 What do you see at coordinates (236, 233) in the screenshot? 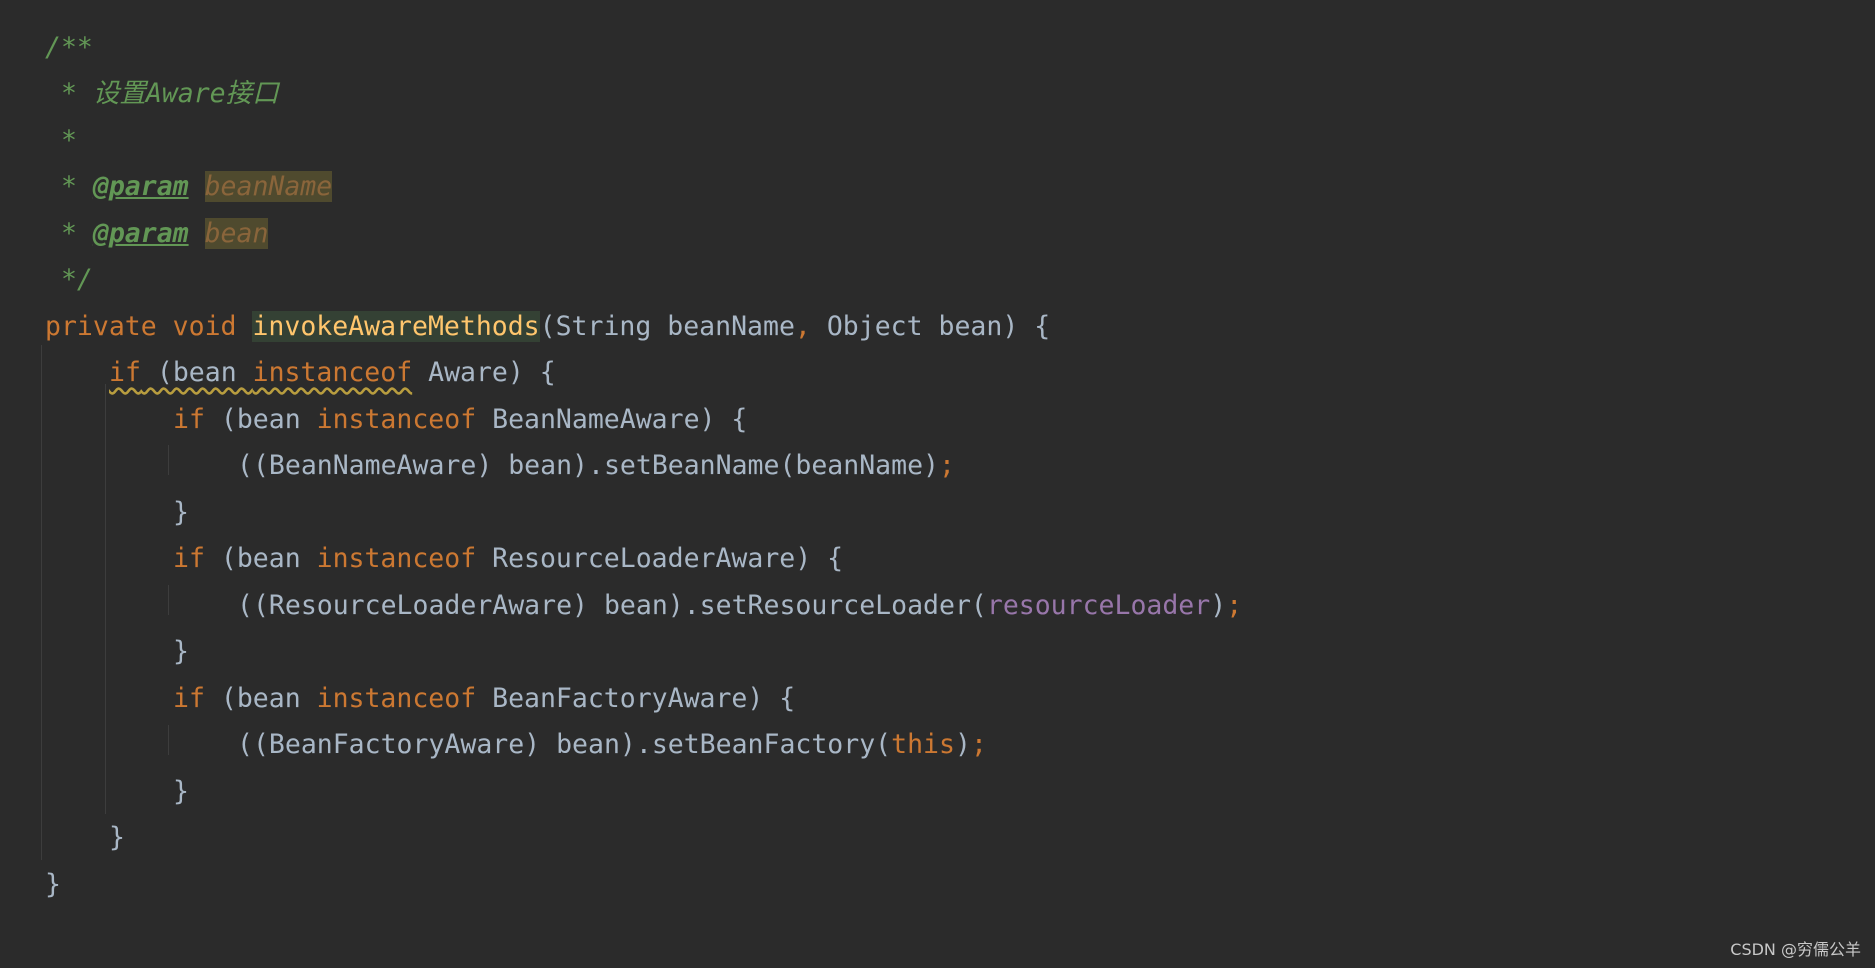
I see `javadoc-param-name: bean` at bounding box center [236, 233].